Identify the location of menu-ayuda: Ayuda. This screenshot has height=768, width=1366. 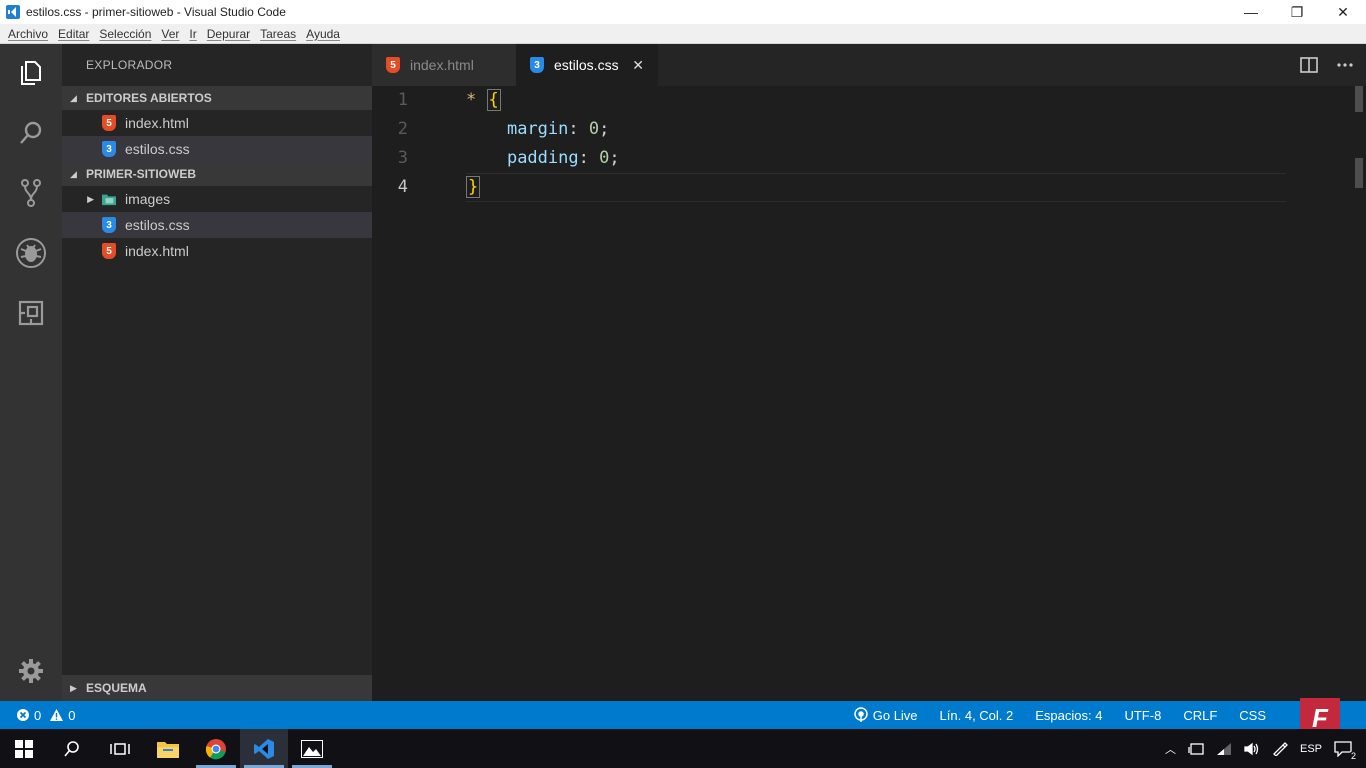
(323, 34).